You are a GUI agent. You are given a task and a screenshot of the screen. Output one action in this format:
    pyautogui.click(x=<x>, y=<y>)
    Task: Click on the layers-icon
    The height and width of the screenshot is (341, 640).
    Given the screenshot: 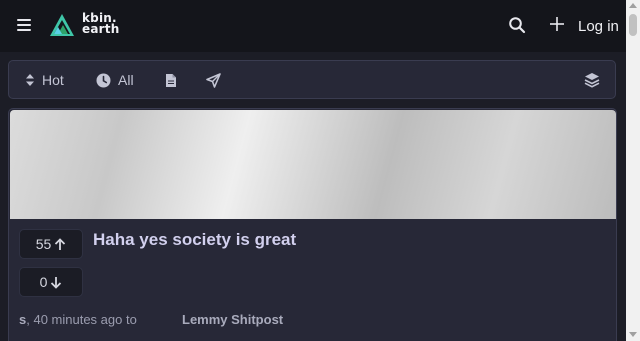 What is the action you would take?
    pyautogui.click(x=592, y=80)
    